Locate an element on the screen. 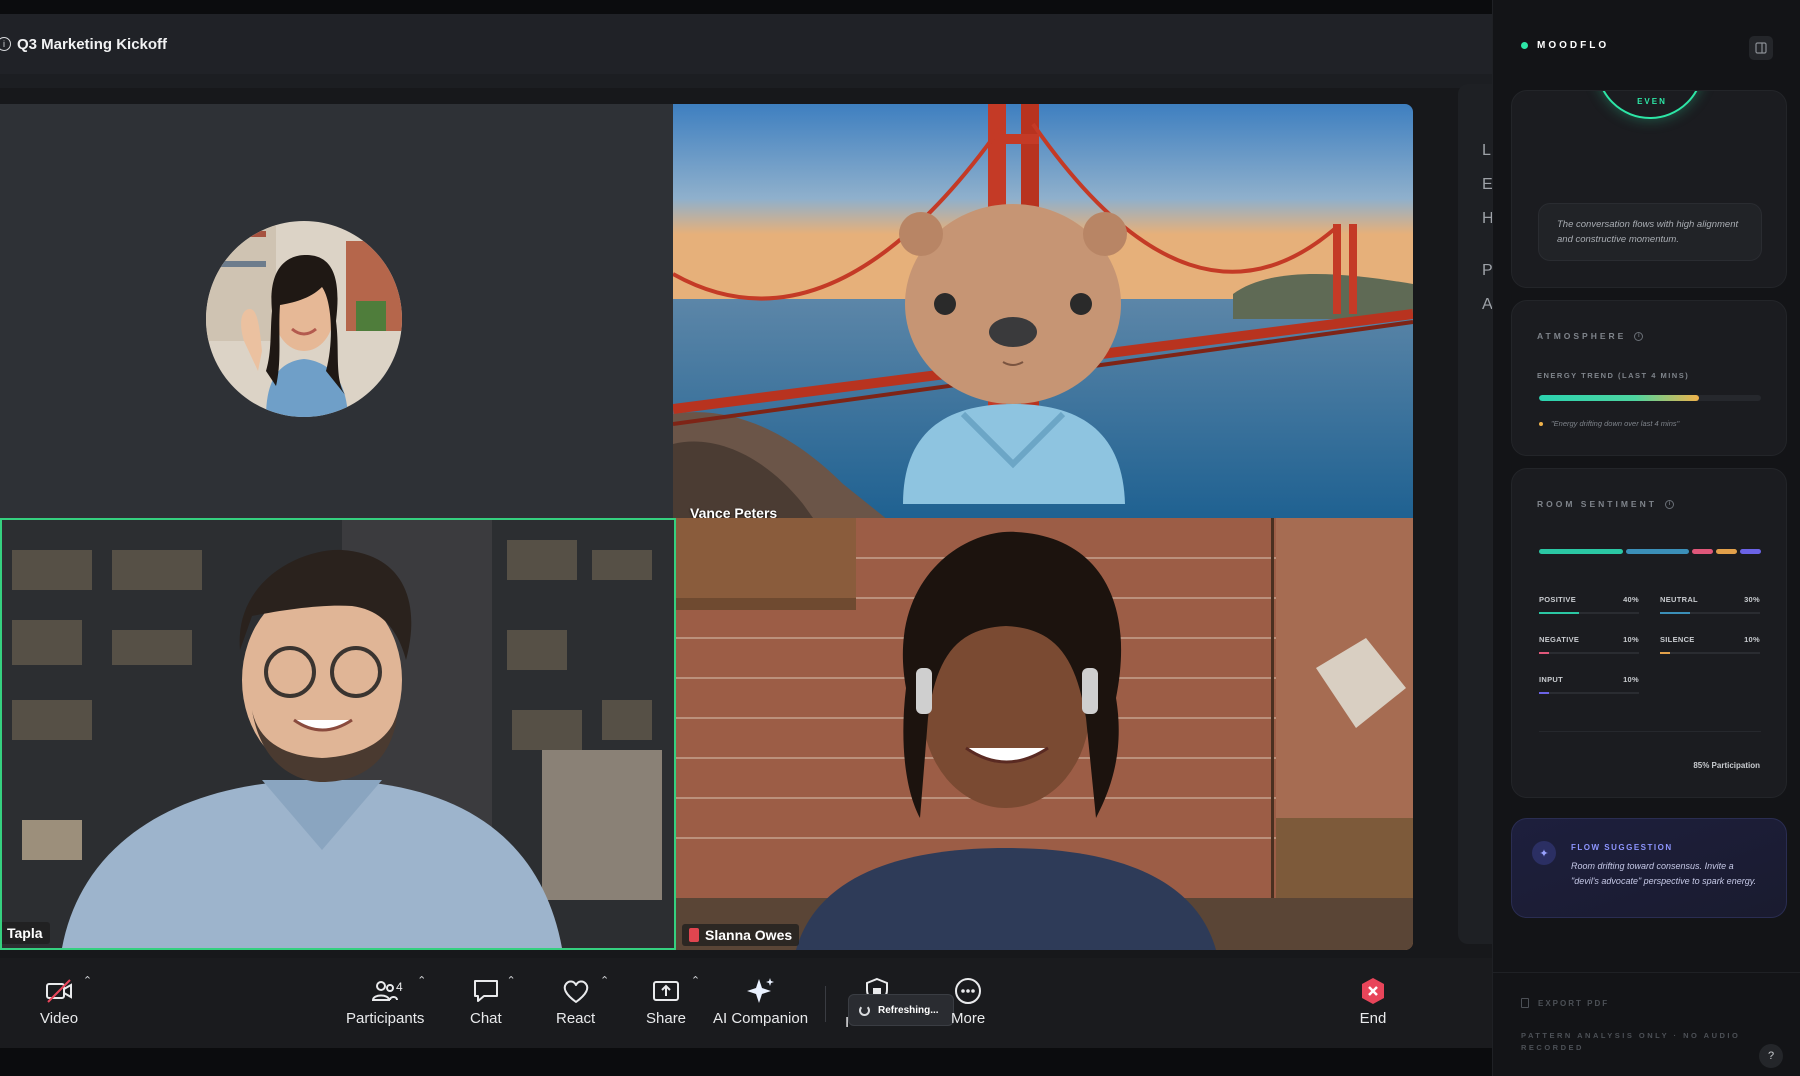 Image resolution: width=1800 pixels, height=1076 pixels. energy-trend-note-text: "Energy drifting down over last 4 mins" is located at coordinates (1615, 423).